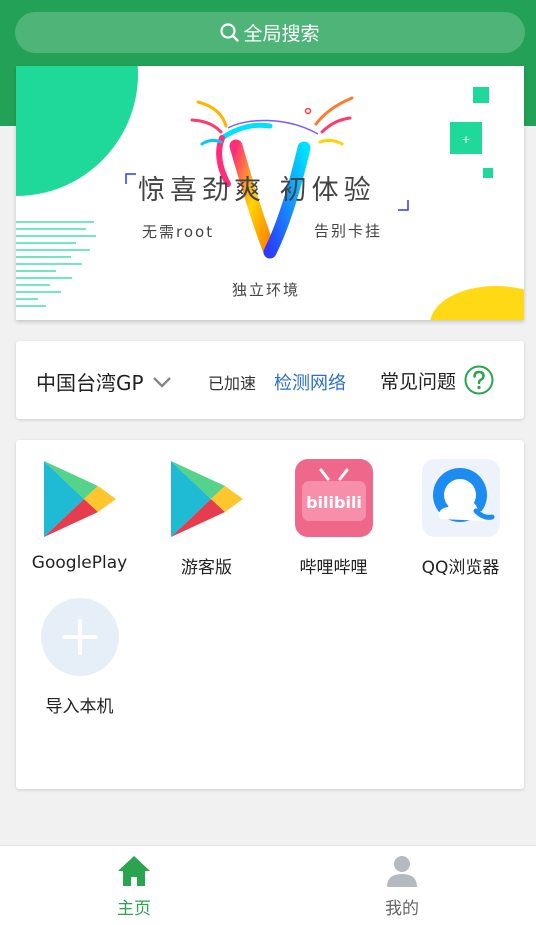  I want to click on region-selector: 中国台湾GP, so click(104, 381).